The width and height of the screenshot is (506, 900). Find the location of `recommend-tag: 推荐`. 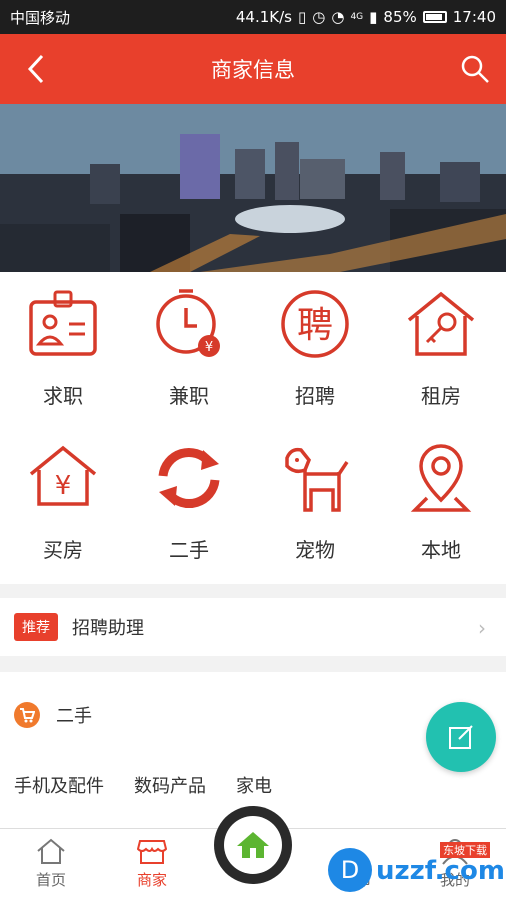

recommend-tag: 推荐 is located at coordinates (36, 627).